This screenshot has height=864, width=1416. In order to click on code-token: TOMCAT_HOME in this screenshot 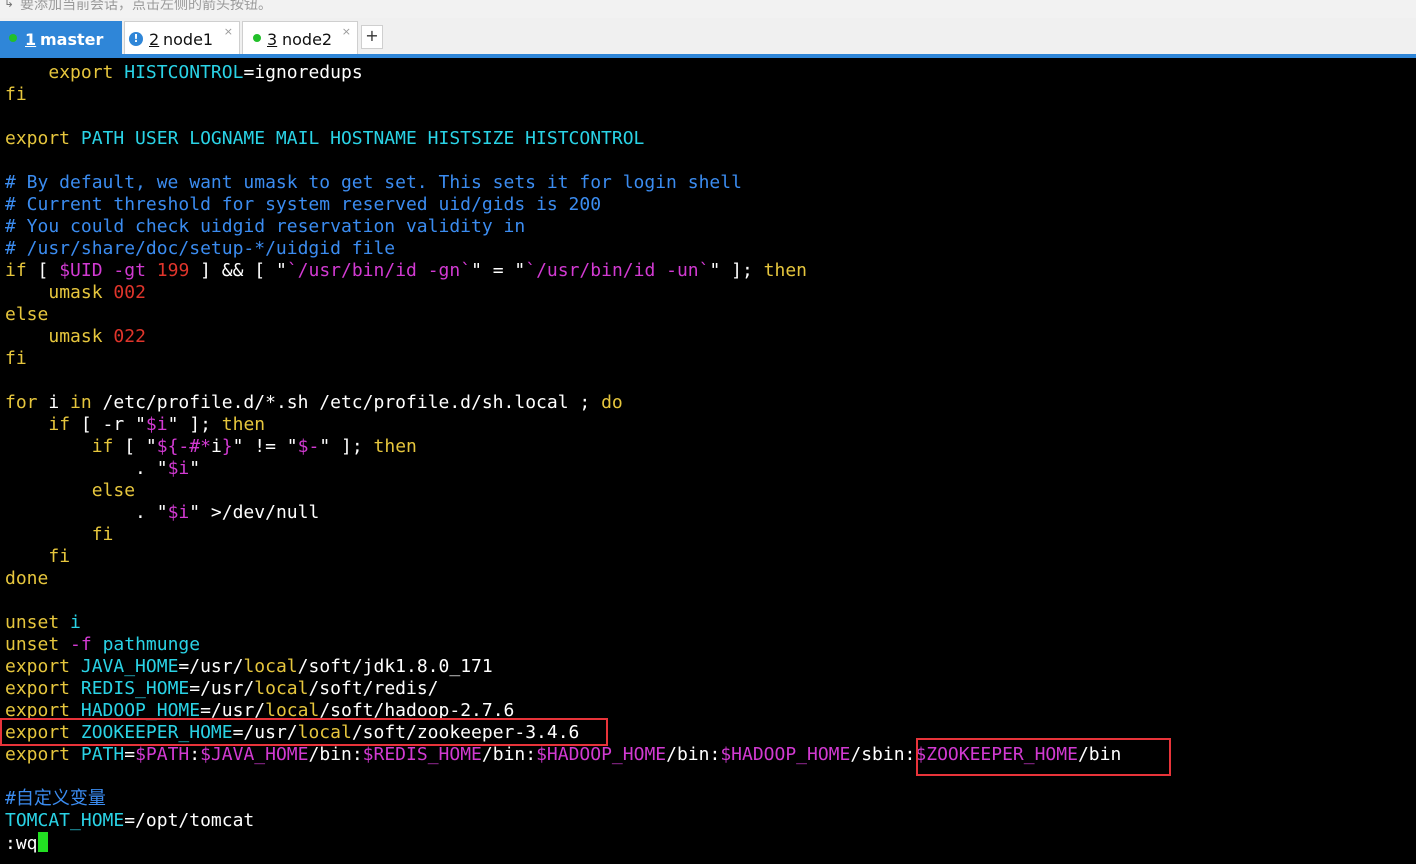, I will do `click(65, 820)`.